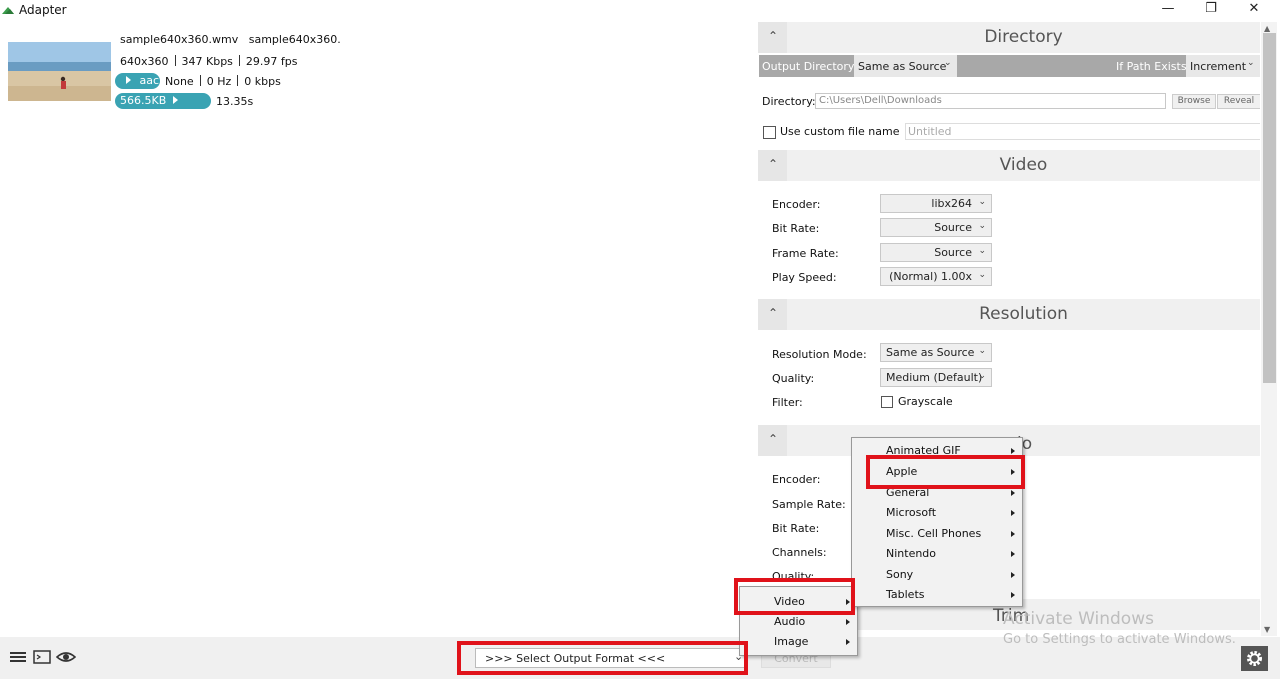 The image size is (1280, 689). What do you see at coordinates (133, 116) in the screenshot?
I see `status-text: Error!` at bounding box center [133, 116].